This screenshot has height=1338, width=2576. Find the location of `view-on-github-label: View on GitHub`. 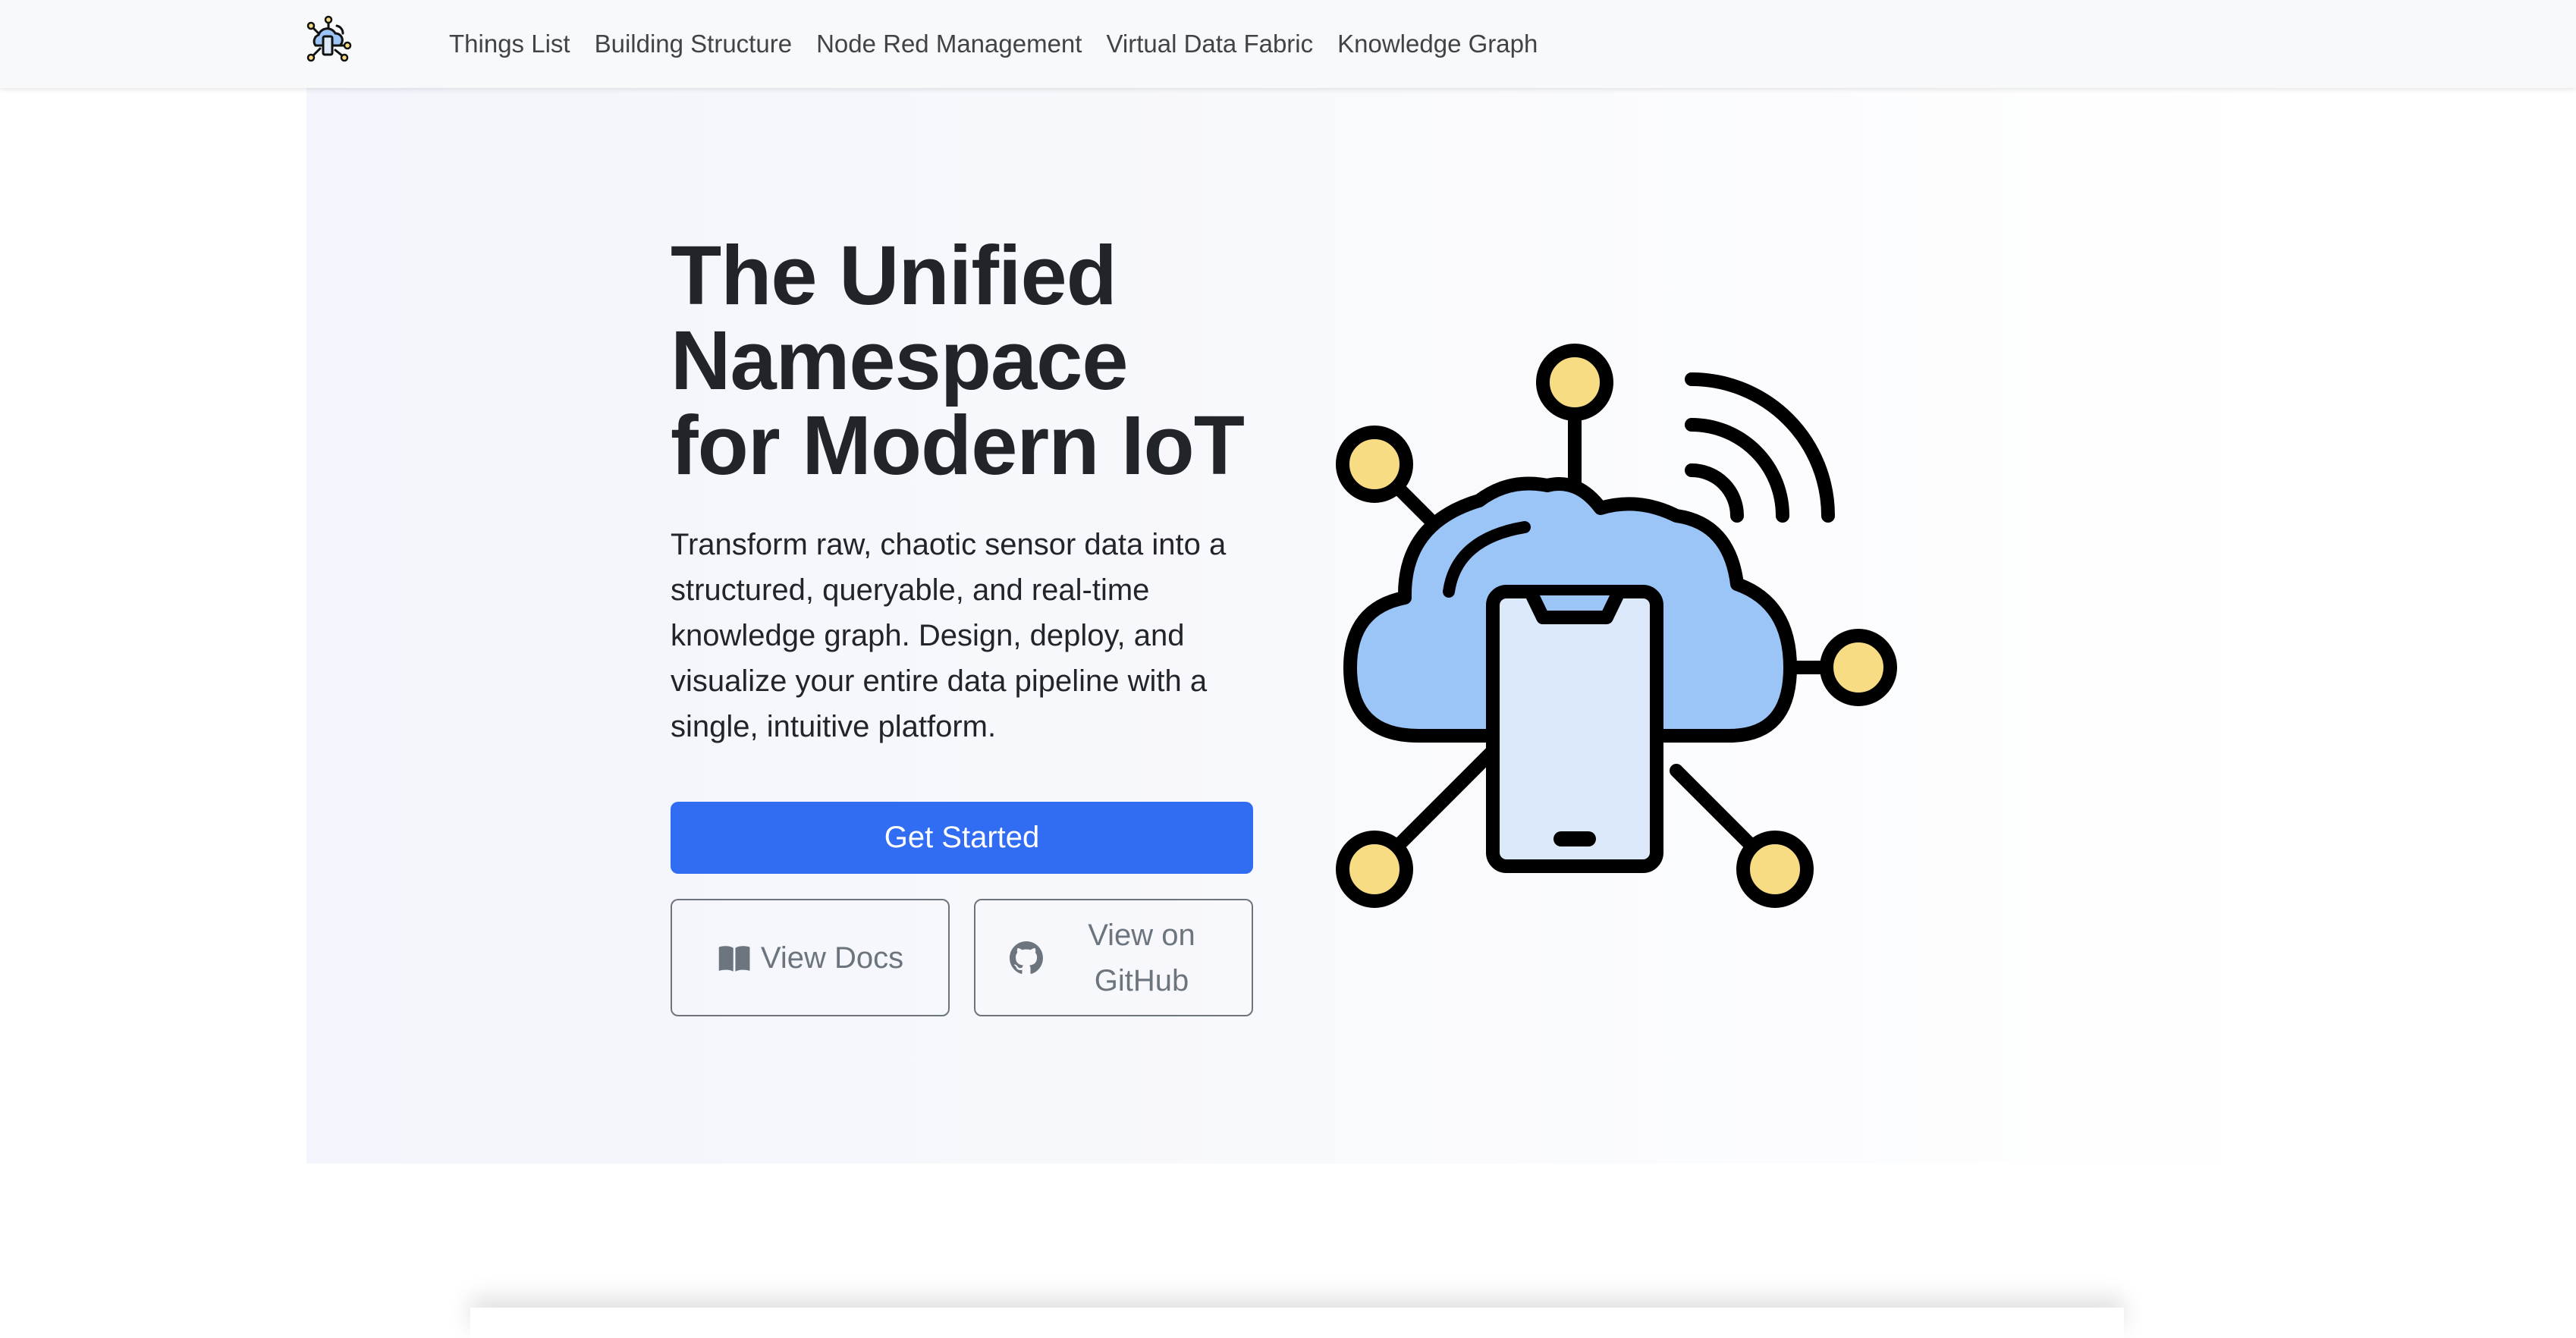

view-on-github-label: View on GitHub is located at coordinates (1141, 957).